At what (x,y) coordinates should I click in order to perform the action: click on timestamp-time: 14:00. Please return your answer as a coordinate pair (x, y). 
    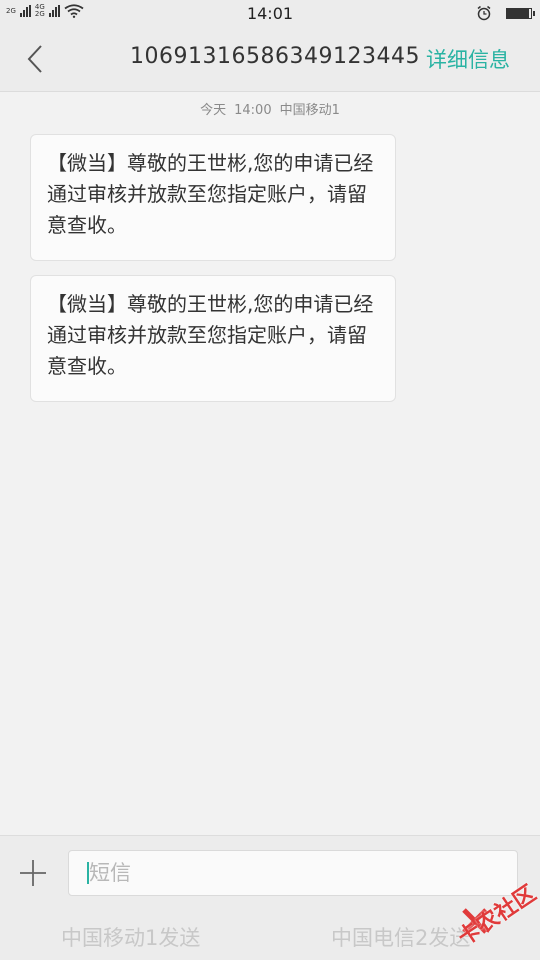
    Looking at the image, I should click on (253, 110).